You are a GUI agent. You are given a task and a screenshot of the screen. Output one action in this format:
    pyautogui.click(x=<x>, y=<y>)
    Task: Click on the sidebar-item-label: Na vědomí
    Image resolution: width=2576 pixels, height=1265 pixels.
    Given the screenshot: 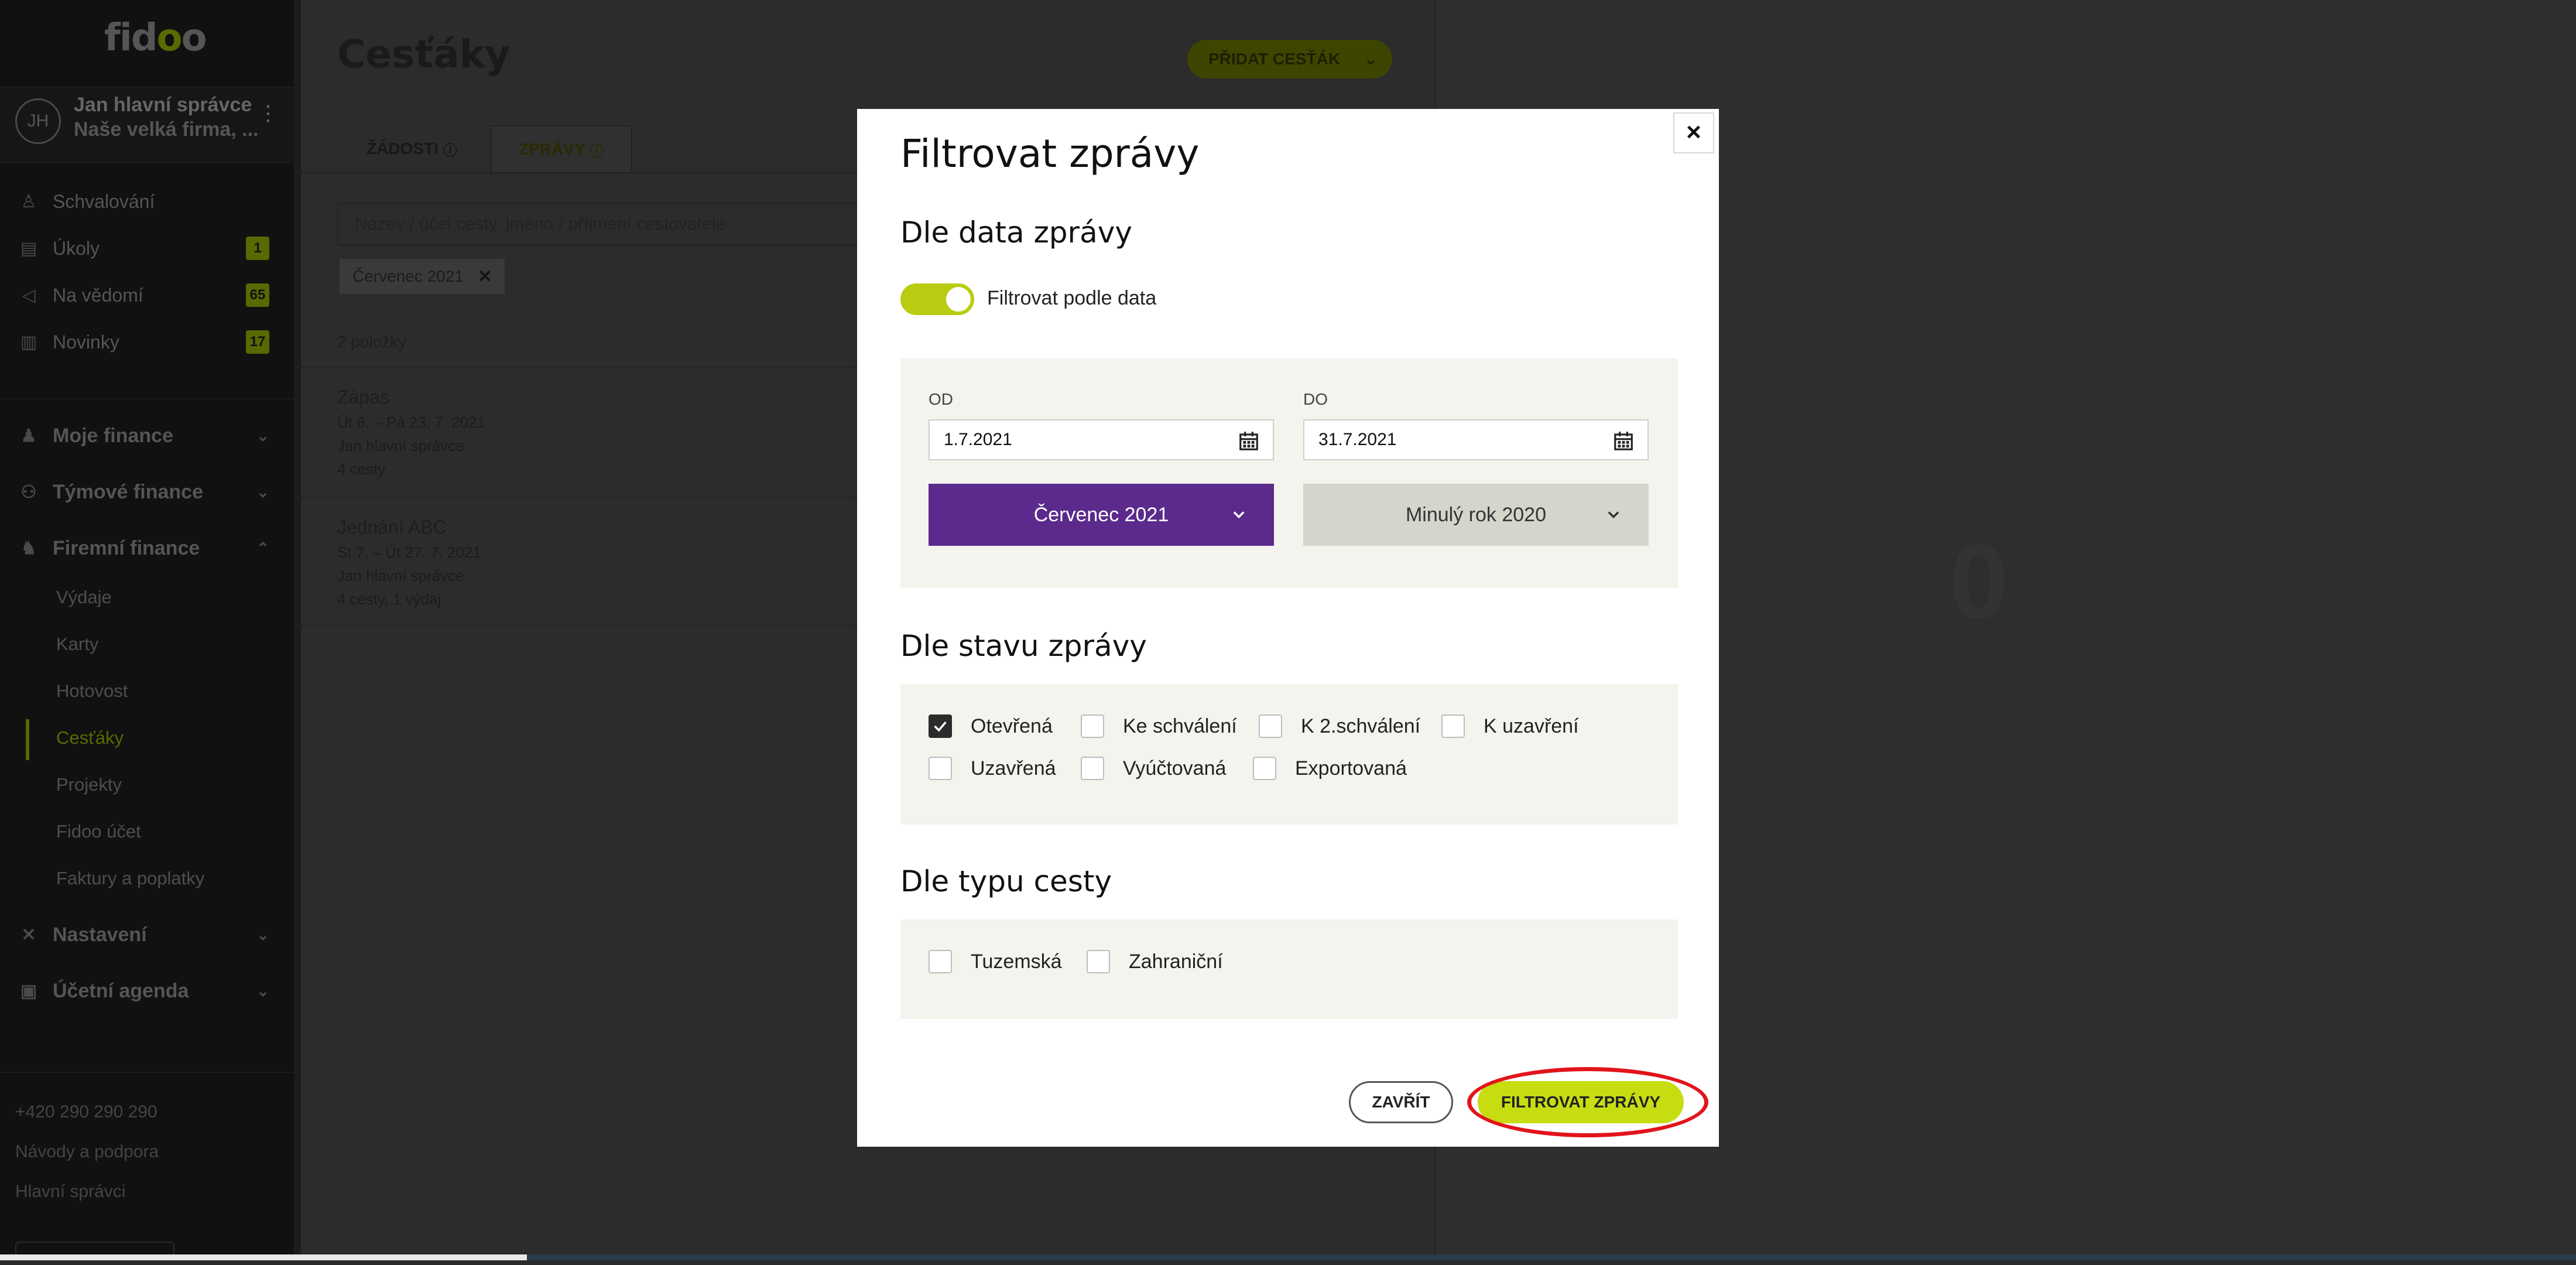 What is the action you would take?
    pyautogui.click(x=98, y=295)
    